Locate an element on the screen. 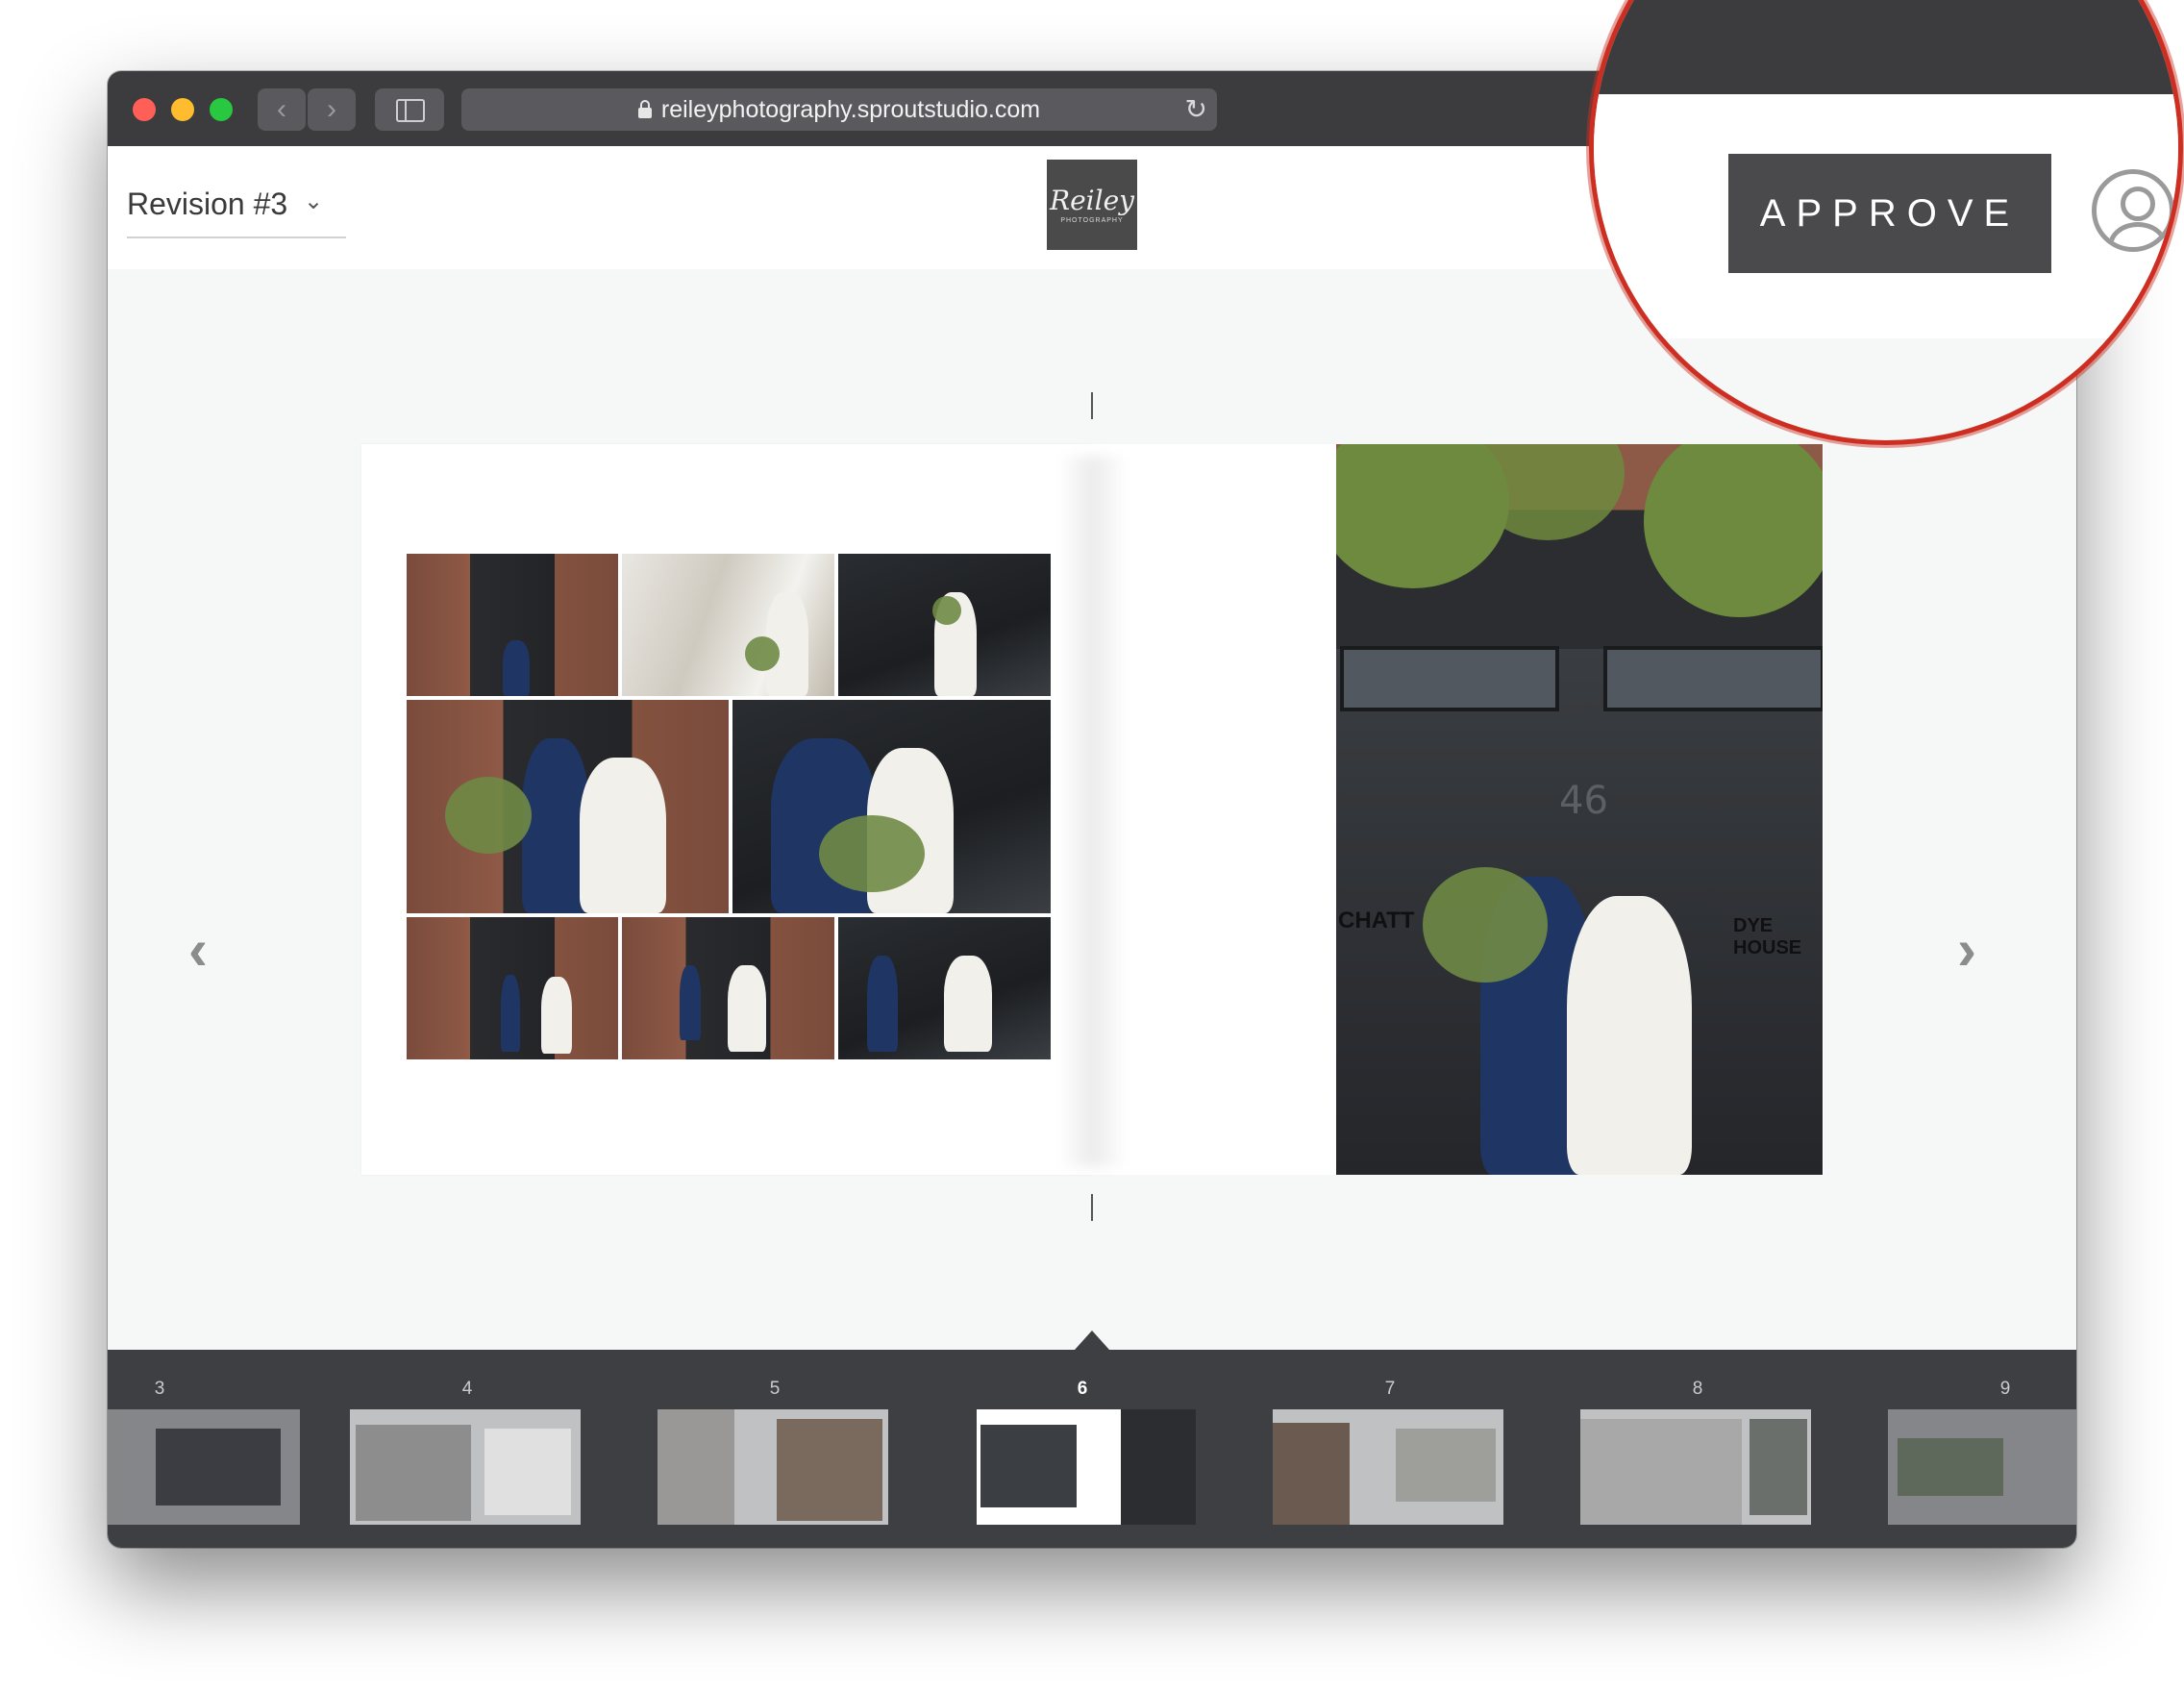 This screenshot has width=2184, height=1692. close-window-button is located at coordinates (144, 109).